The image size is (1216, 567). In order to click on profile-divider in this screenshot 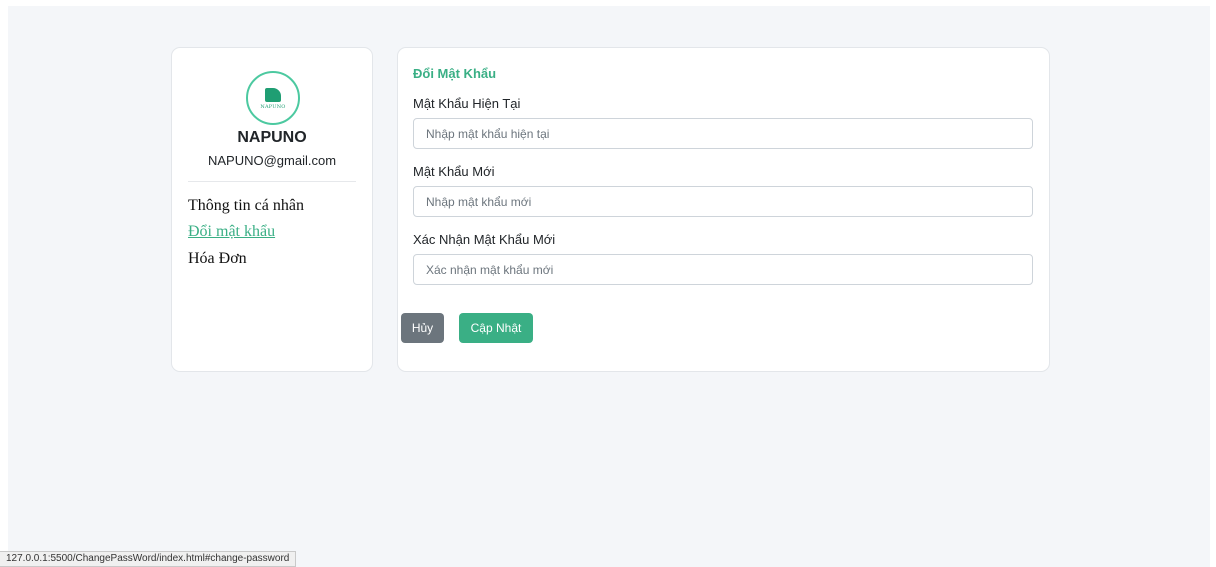, I will do `click(272, 181)`.